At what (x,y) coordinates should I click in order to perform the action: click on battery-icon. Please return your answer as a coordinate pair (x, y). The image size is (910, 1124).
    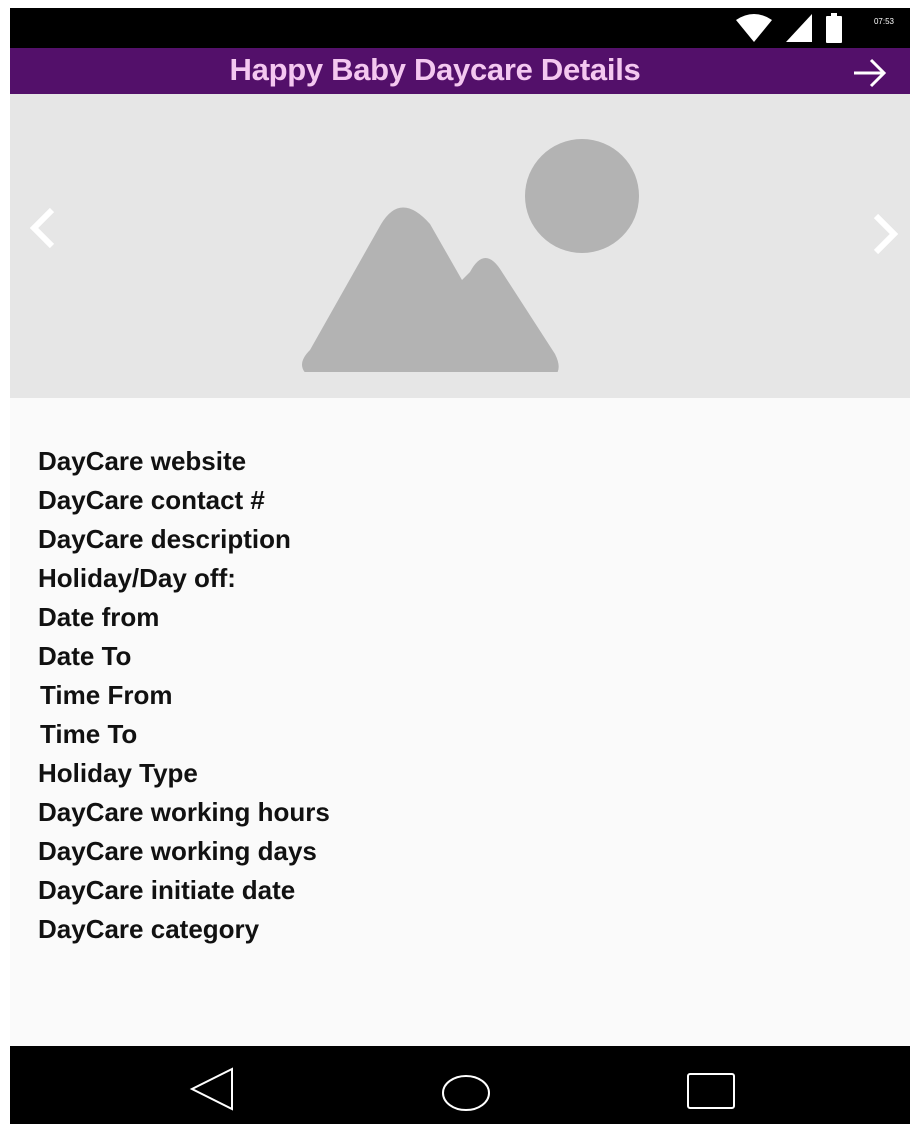
    Looking at the image, I should click on (833, 28).